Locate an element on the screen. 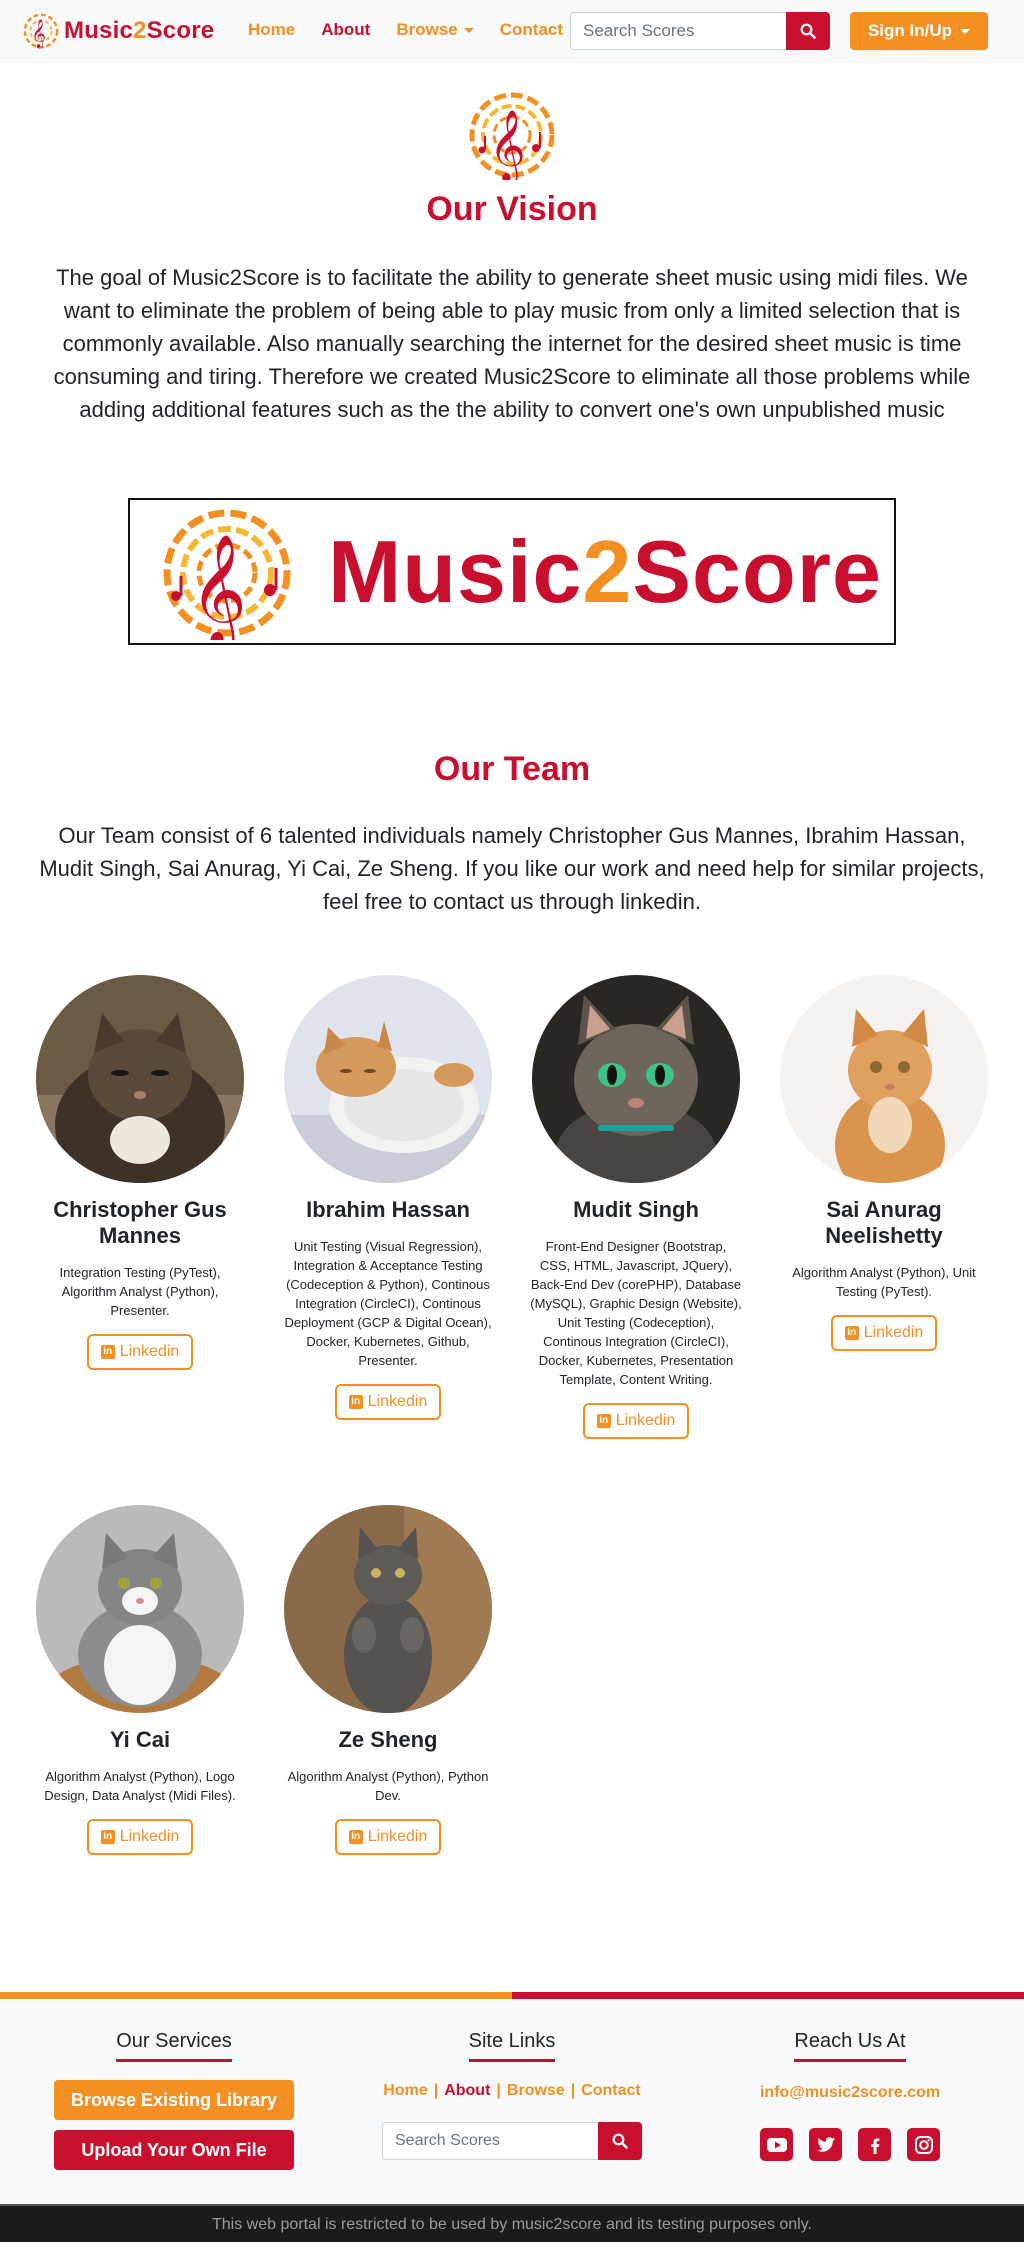 The image size is (1024, 2244). reach-heading: Reach Us At is located at coordinates (850, 2046).